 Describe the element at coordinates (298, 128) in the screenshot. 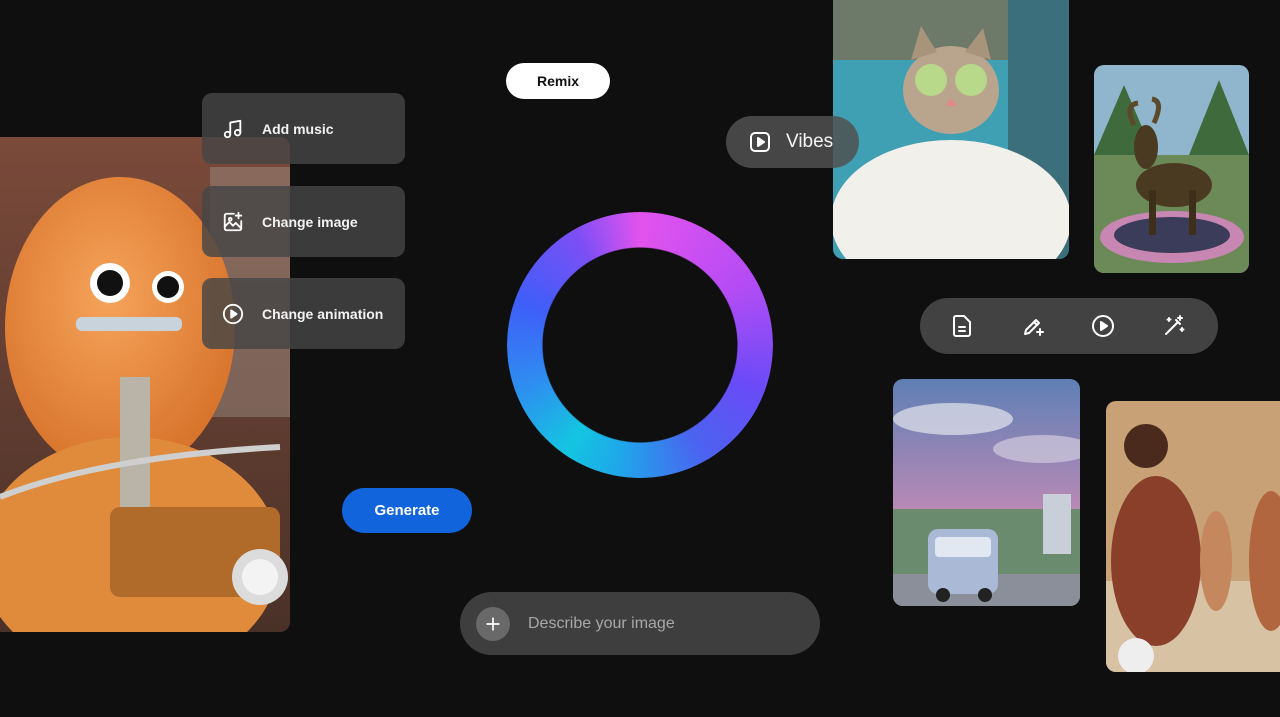

I see `add-music-label: Add music` at that location.